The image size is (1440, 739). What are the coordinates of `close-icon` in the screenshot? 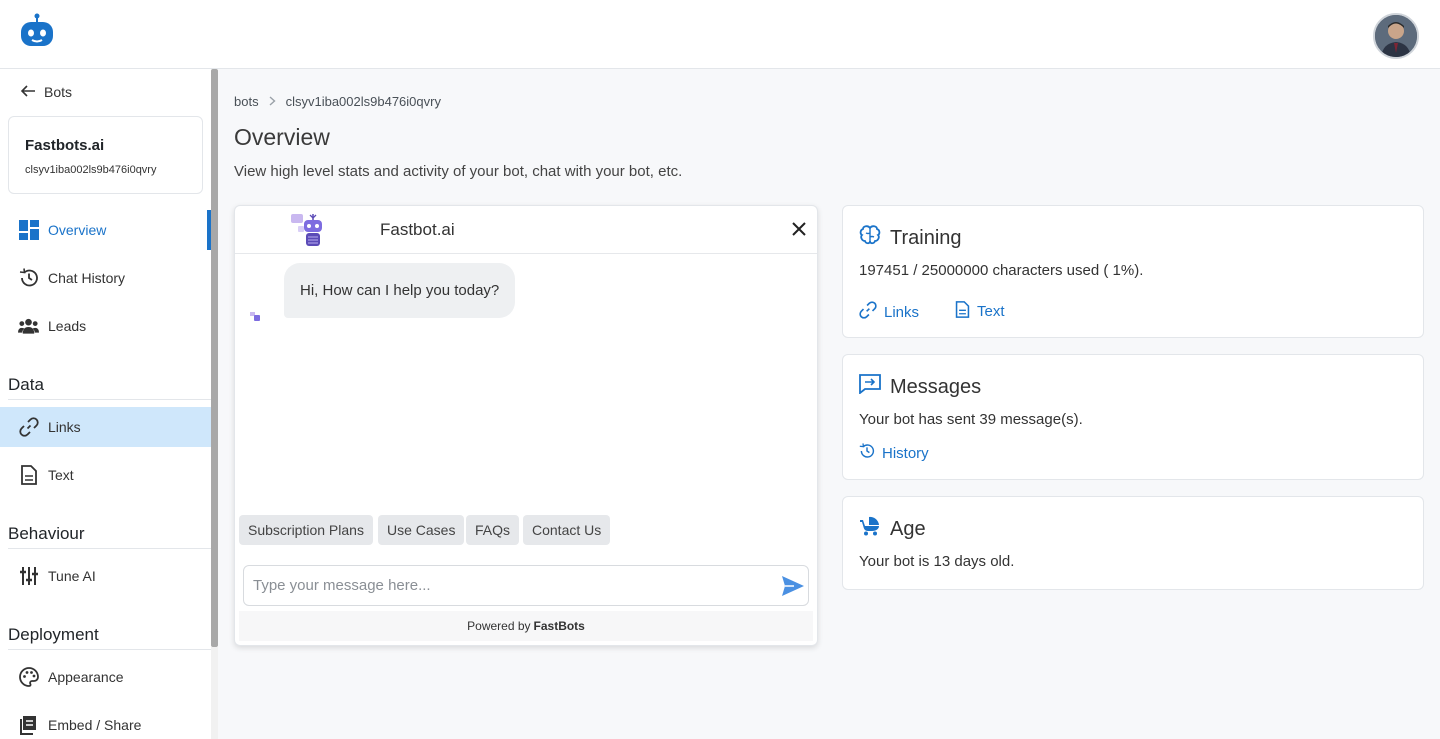 It's located at (799, 229).